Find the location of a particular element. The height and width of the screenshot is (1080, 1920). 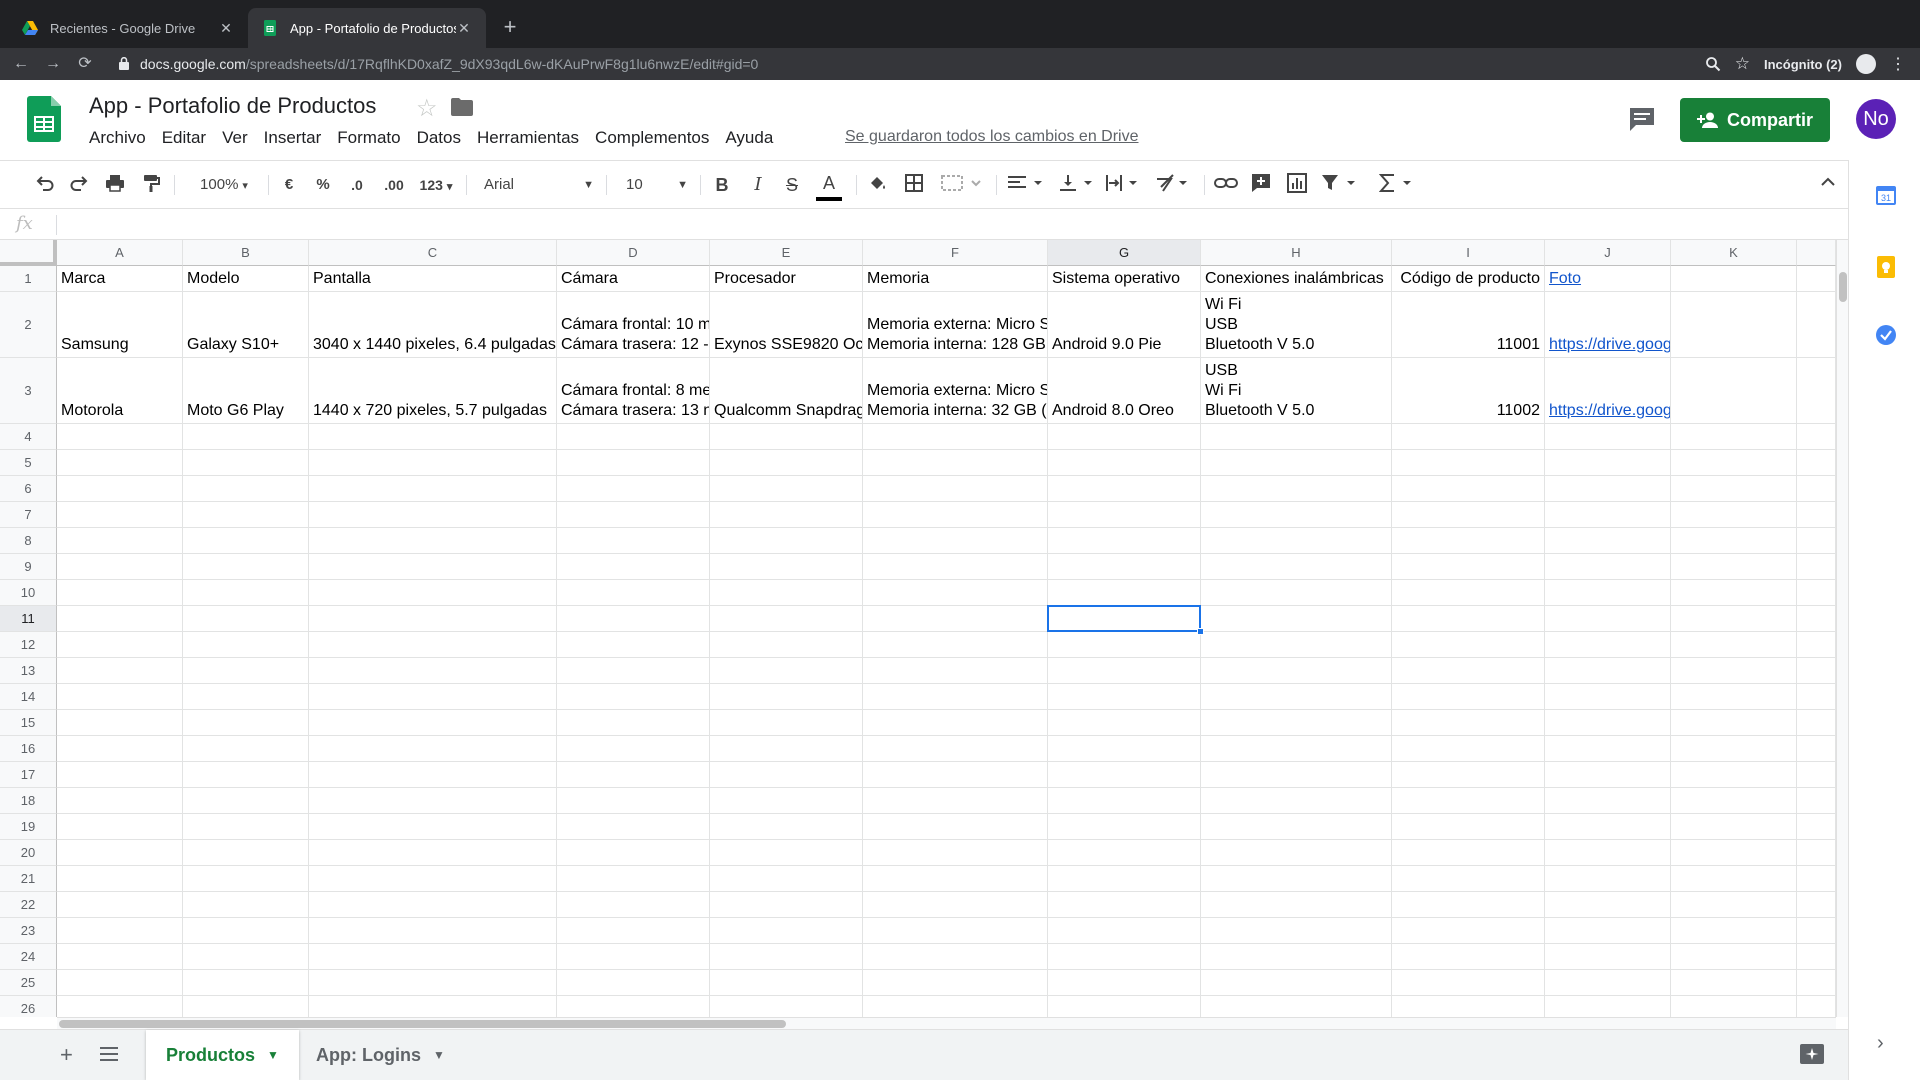

add-sheet-button: + is located at coordinates (66, 1055).